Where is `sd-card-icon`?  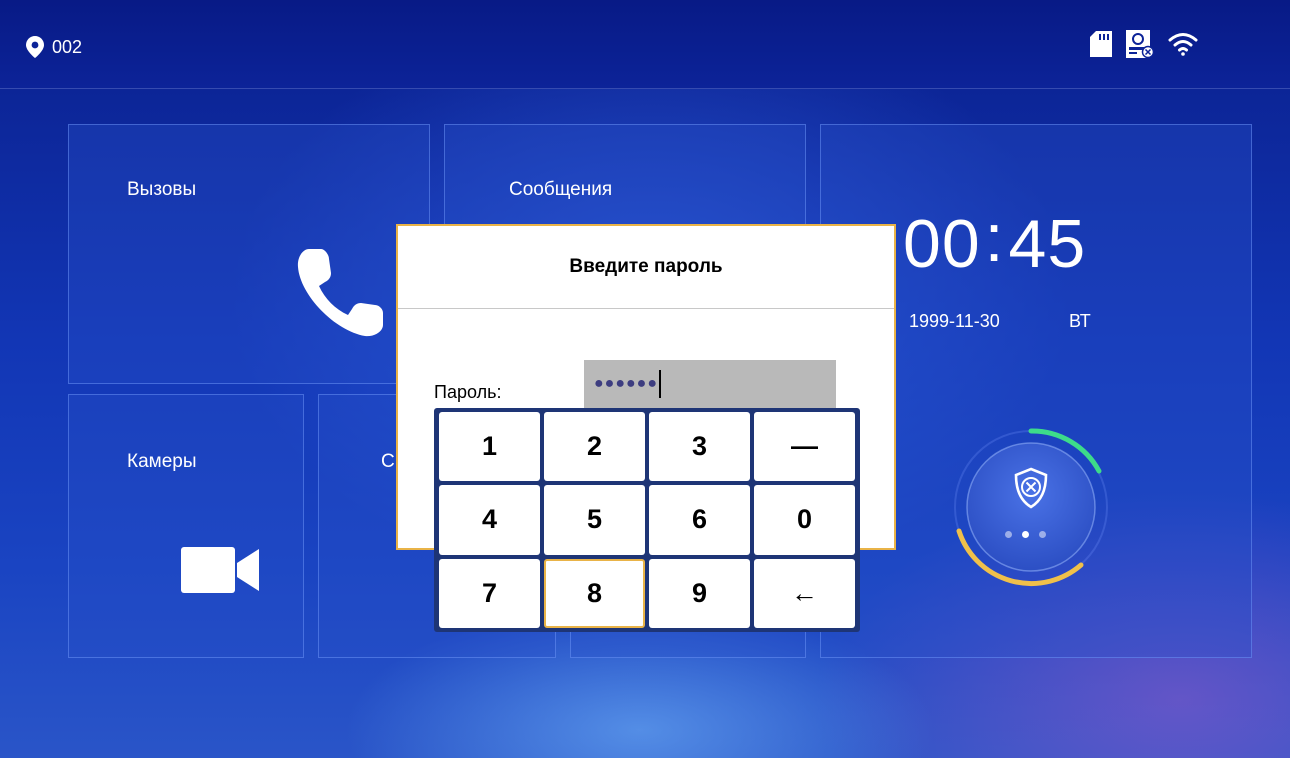 sd-card-icon is located at coordinates (1101, 44).